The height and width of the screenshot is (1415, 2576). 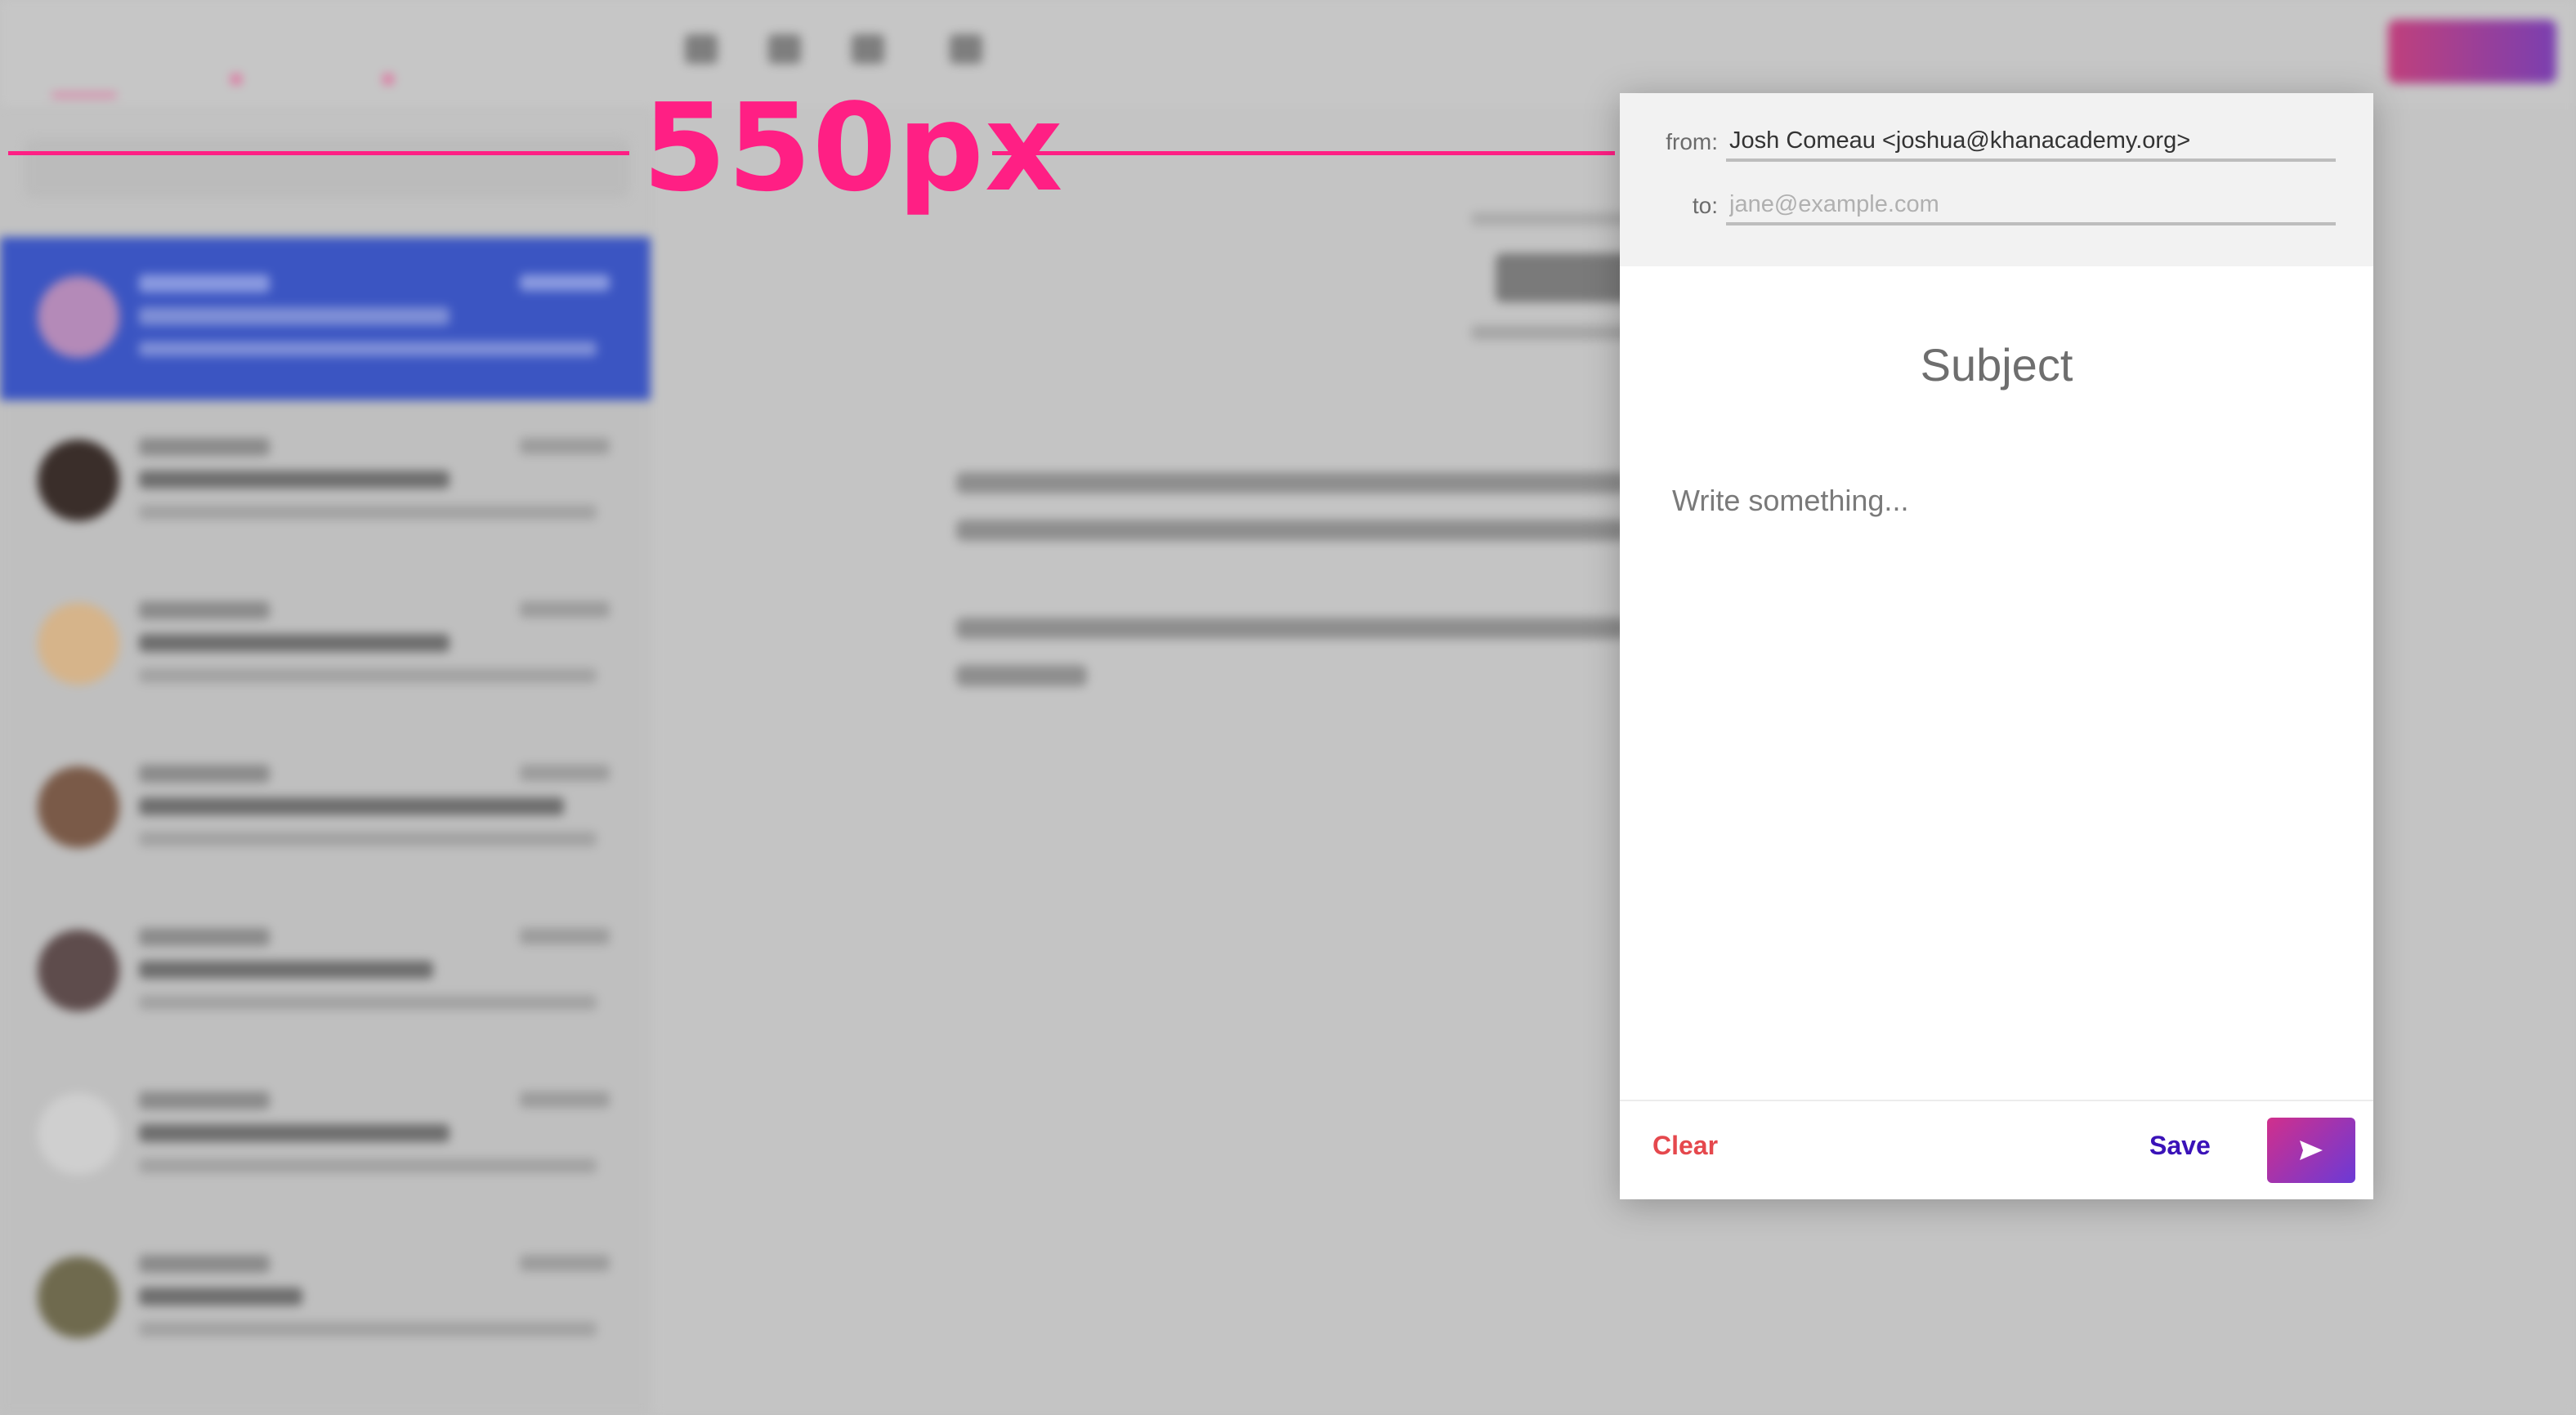 What do you see at coordinates (853, 148) in the screenshot?
I see `width-annotation-label: 550px` at bounding box center [853, 148].